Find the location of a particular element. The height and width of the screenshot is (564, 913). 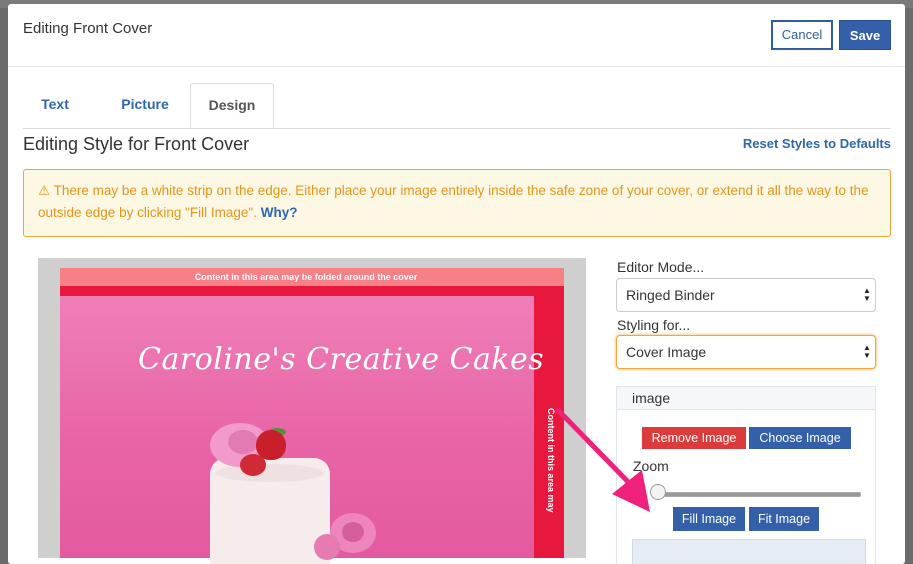

choose-image-button: Choose Image is located at coordinates (800, 438).